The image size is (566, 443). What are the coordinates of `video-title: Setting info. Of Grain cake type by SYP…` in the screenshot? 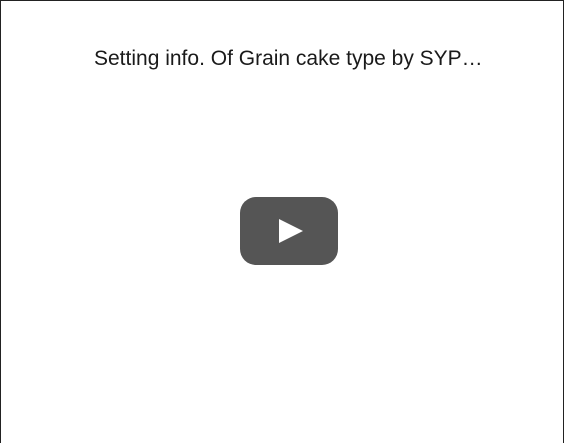 It's located at (324, 59).